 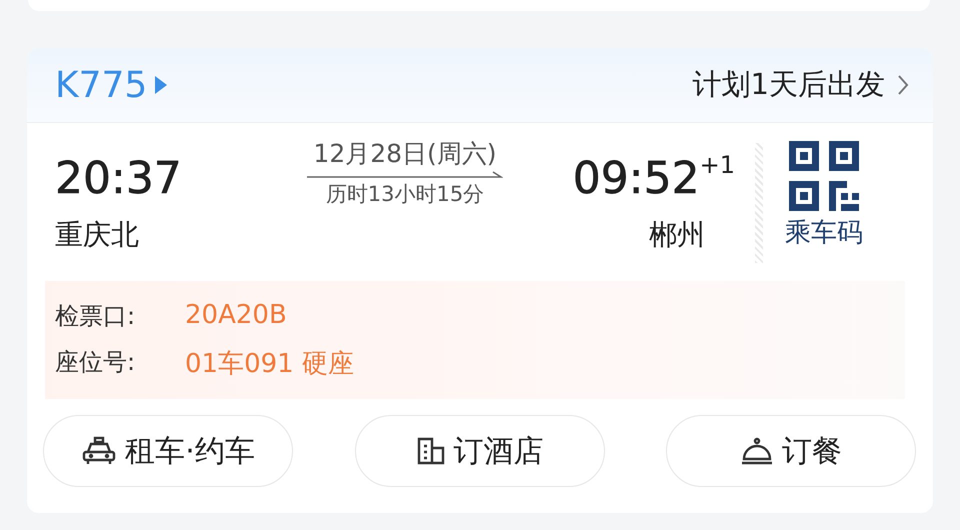 What do you see at coordinates (95, 362) in the screenshot?
I see `field-label: 座位号:` at bounding box center [95, 362].